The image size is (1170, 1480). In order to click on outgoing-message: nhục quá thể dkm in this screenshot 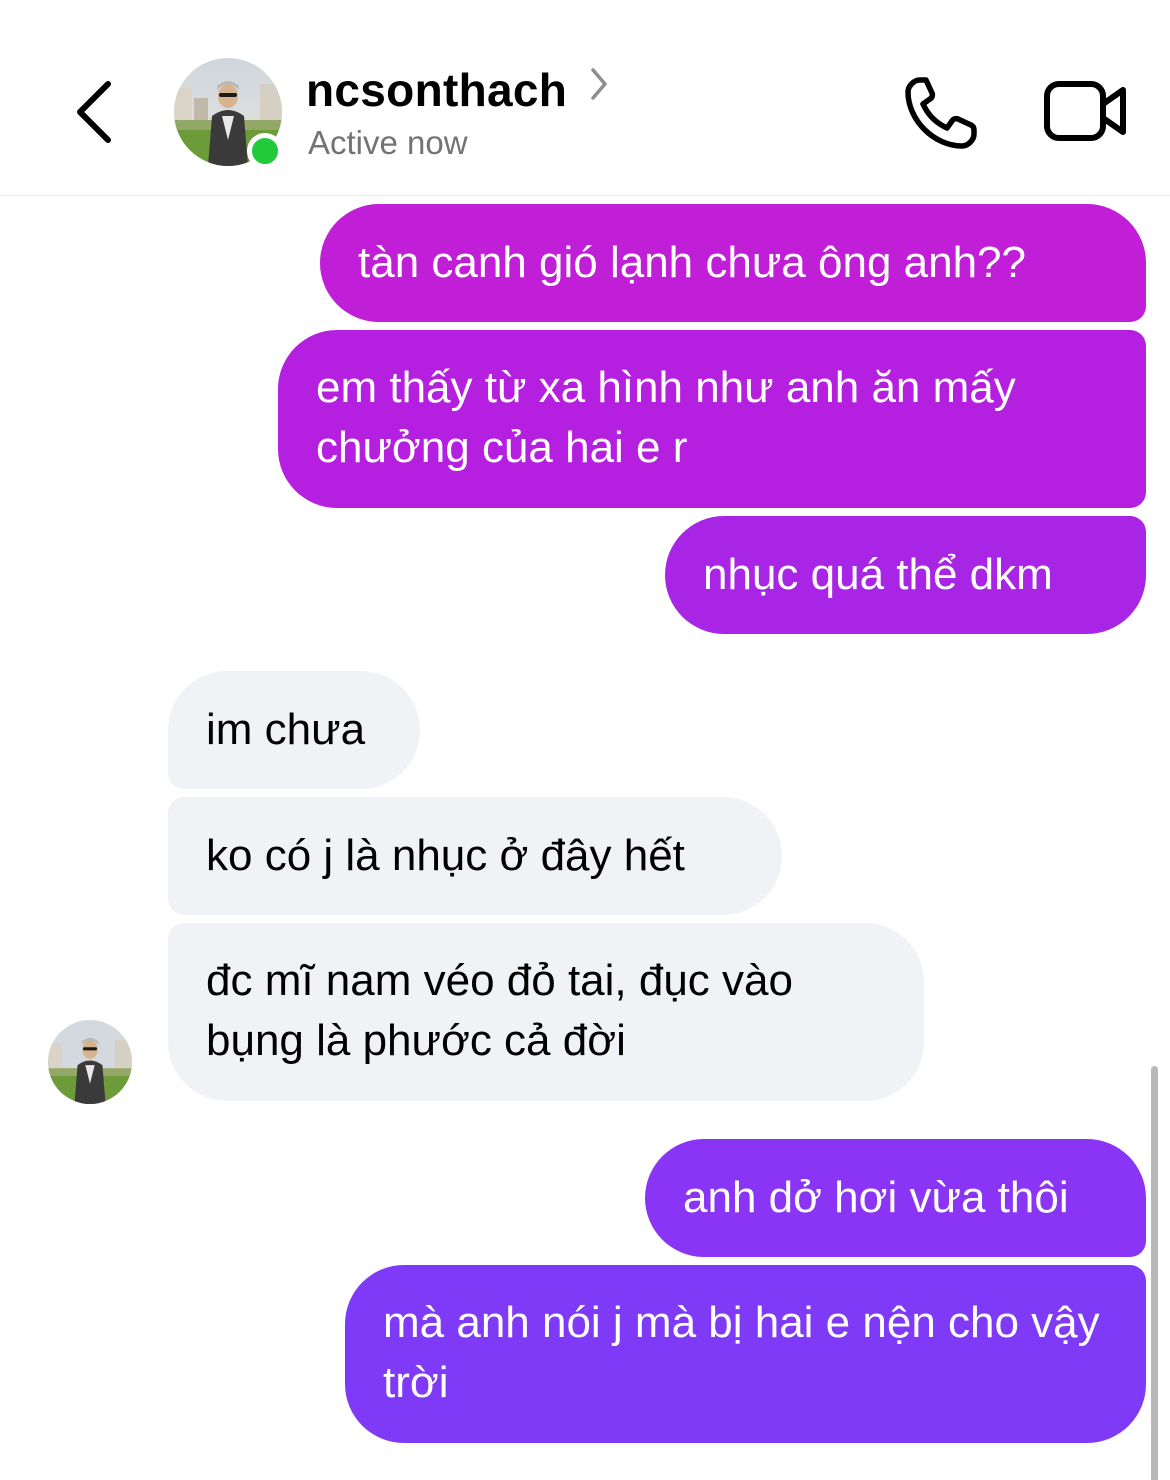, I will do `click(905, 575)`.